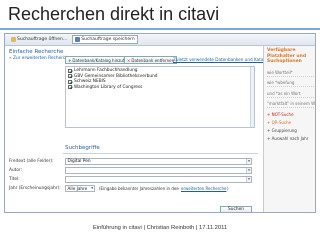  Describe the element at coordinates (280, 114) in the screenshot. I see `not-search-label: + NOT-Suche` at that location.